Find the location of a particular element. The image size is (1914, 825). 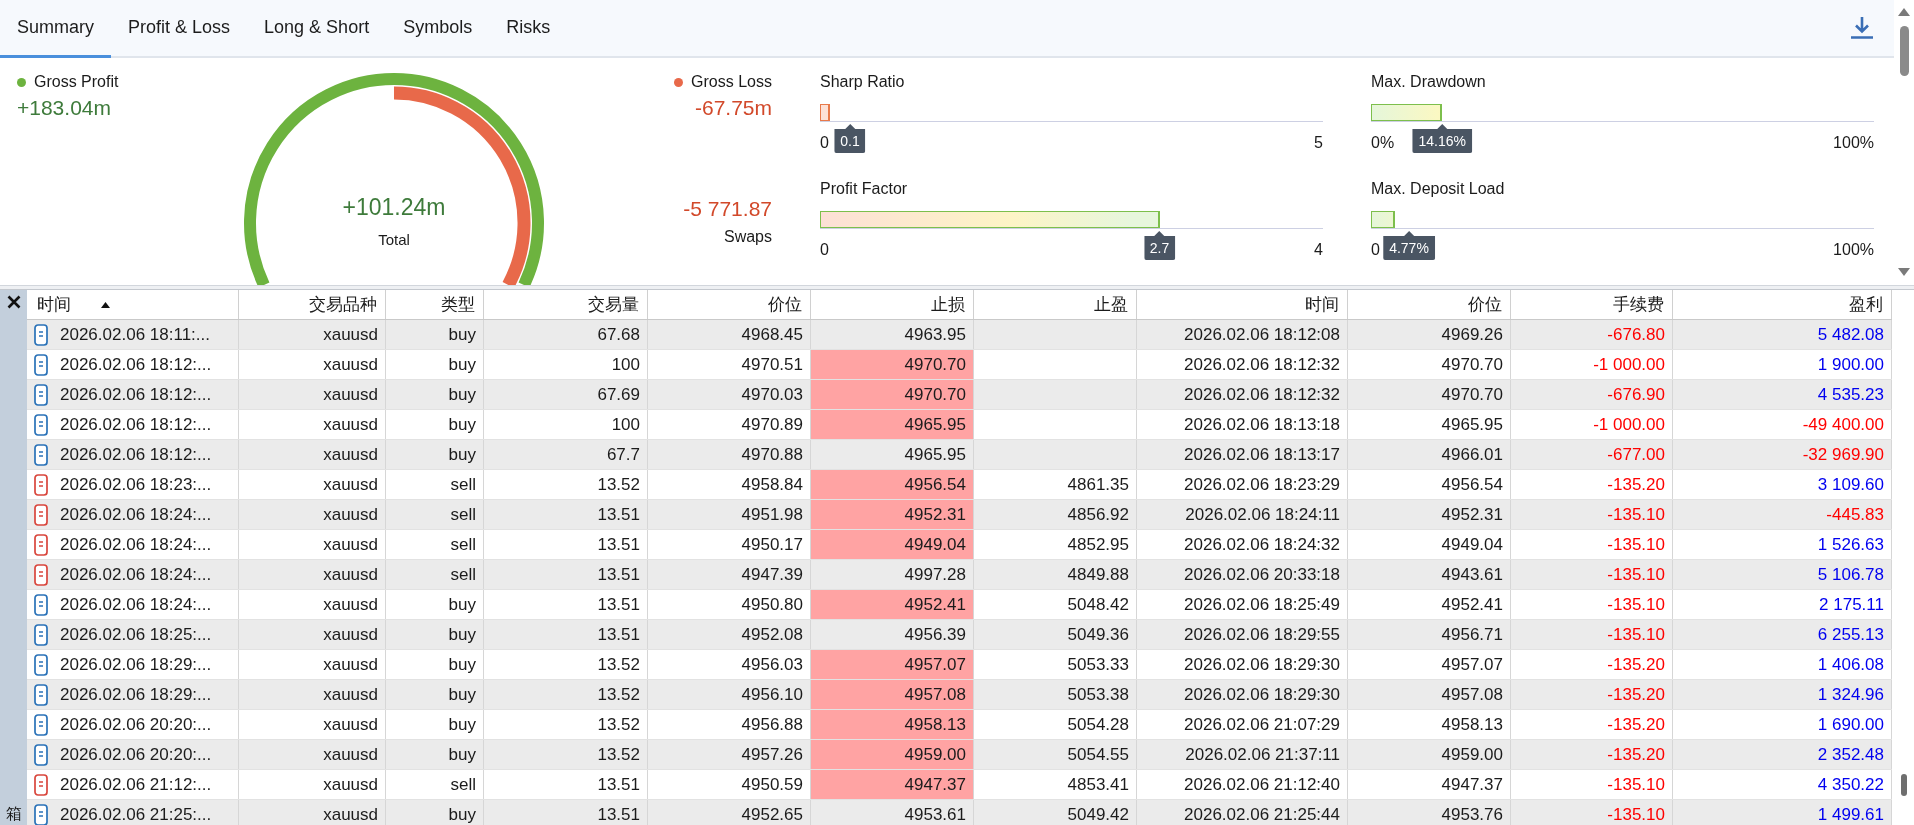

scroll-up-icon is located at coordinates (1904, 12).